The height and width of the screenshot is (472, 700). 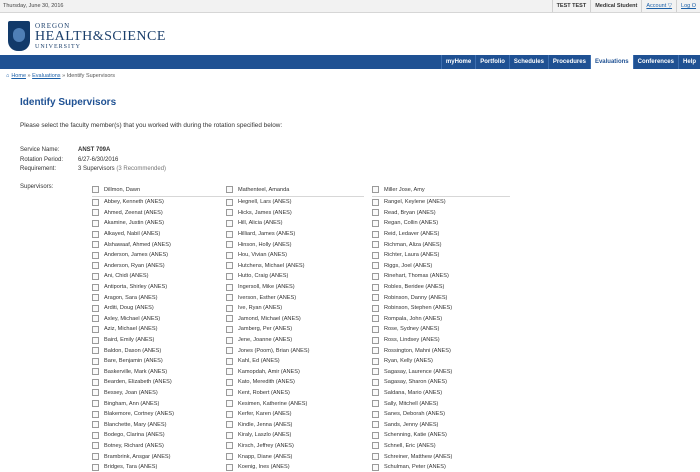 I want to click on supervisor-option: Rose, Sydney (ANES), so click(x=441, y=329).